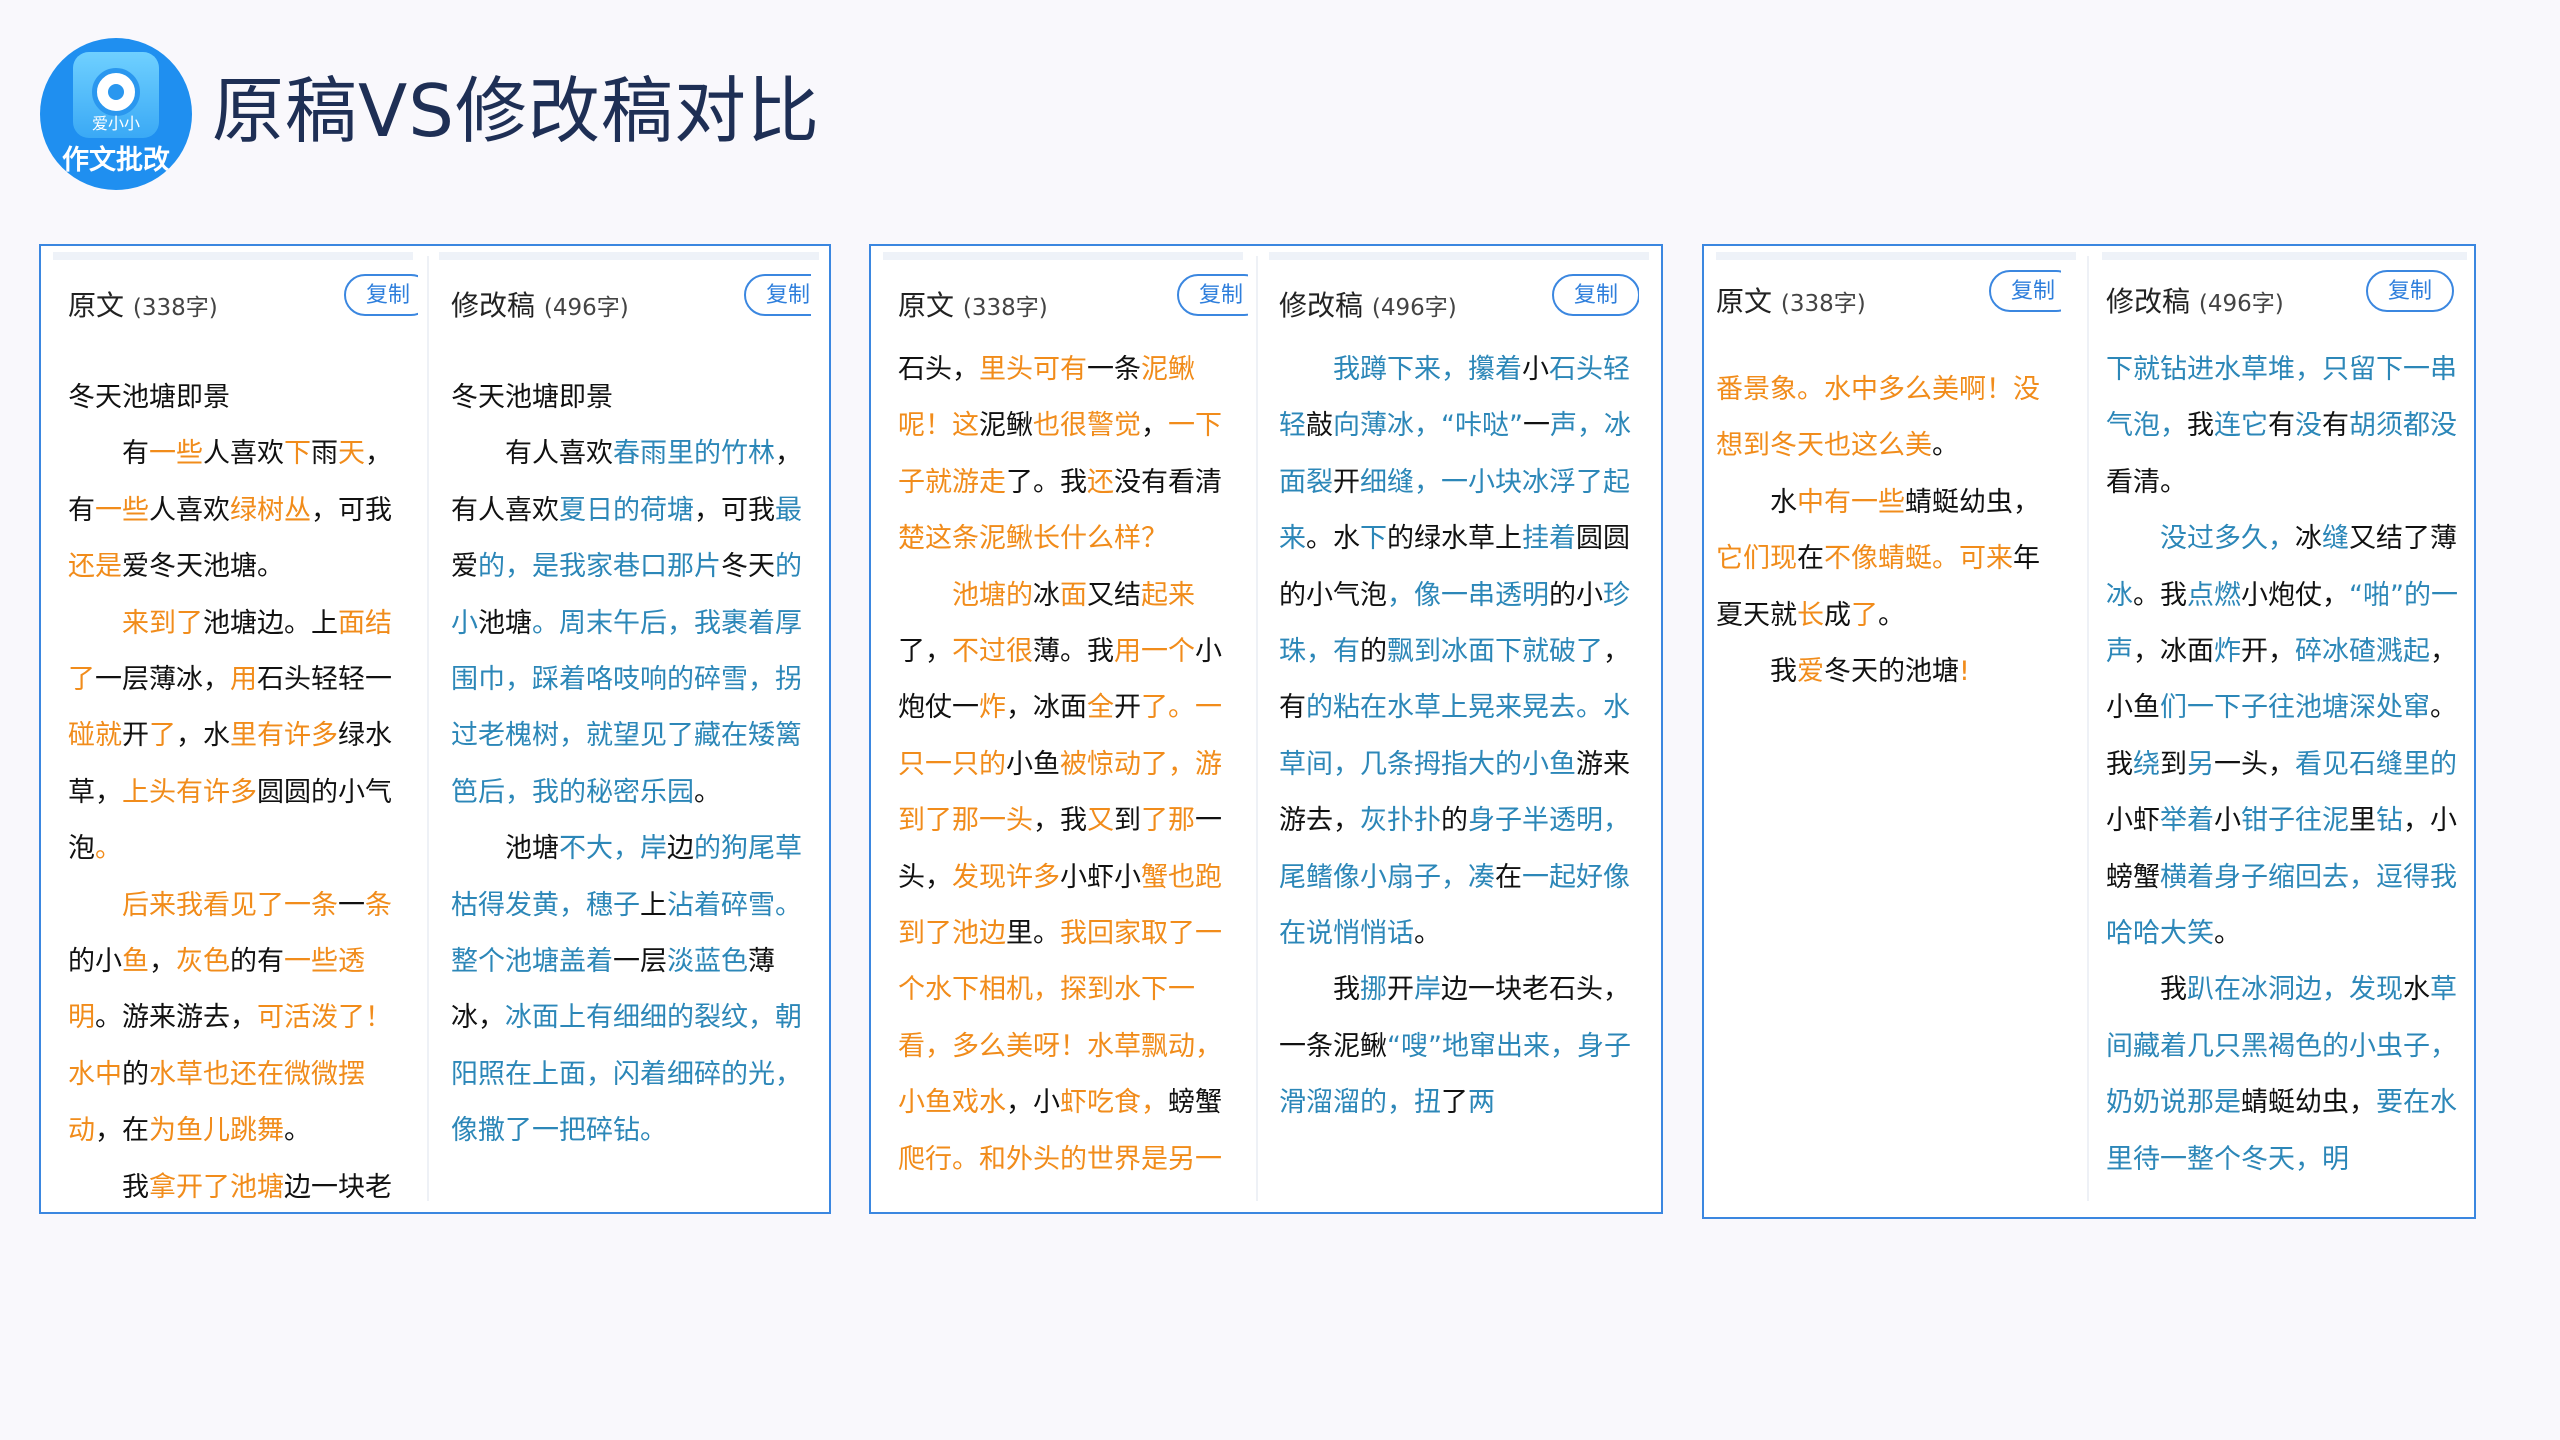 This screenshot has width=2560, height=1440. What do you see at coordinates (1756, 559) in the screenshot?
I see `original-highlight: 它们现` at bounding box center [1756, 559].